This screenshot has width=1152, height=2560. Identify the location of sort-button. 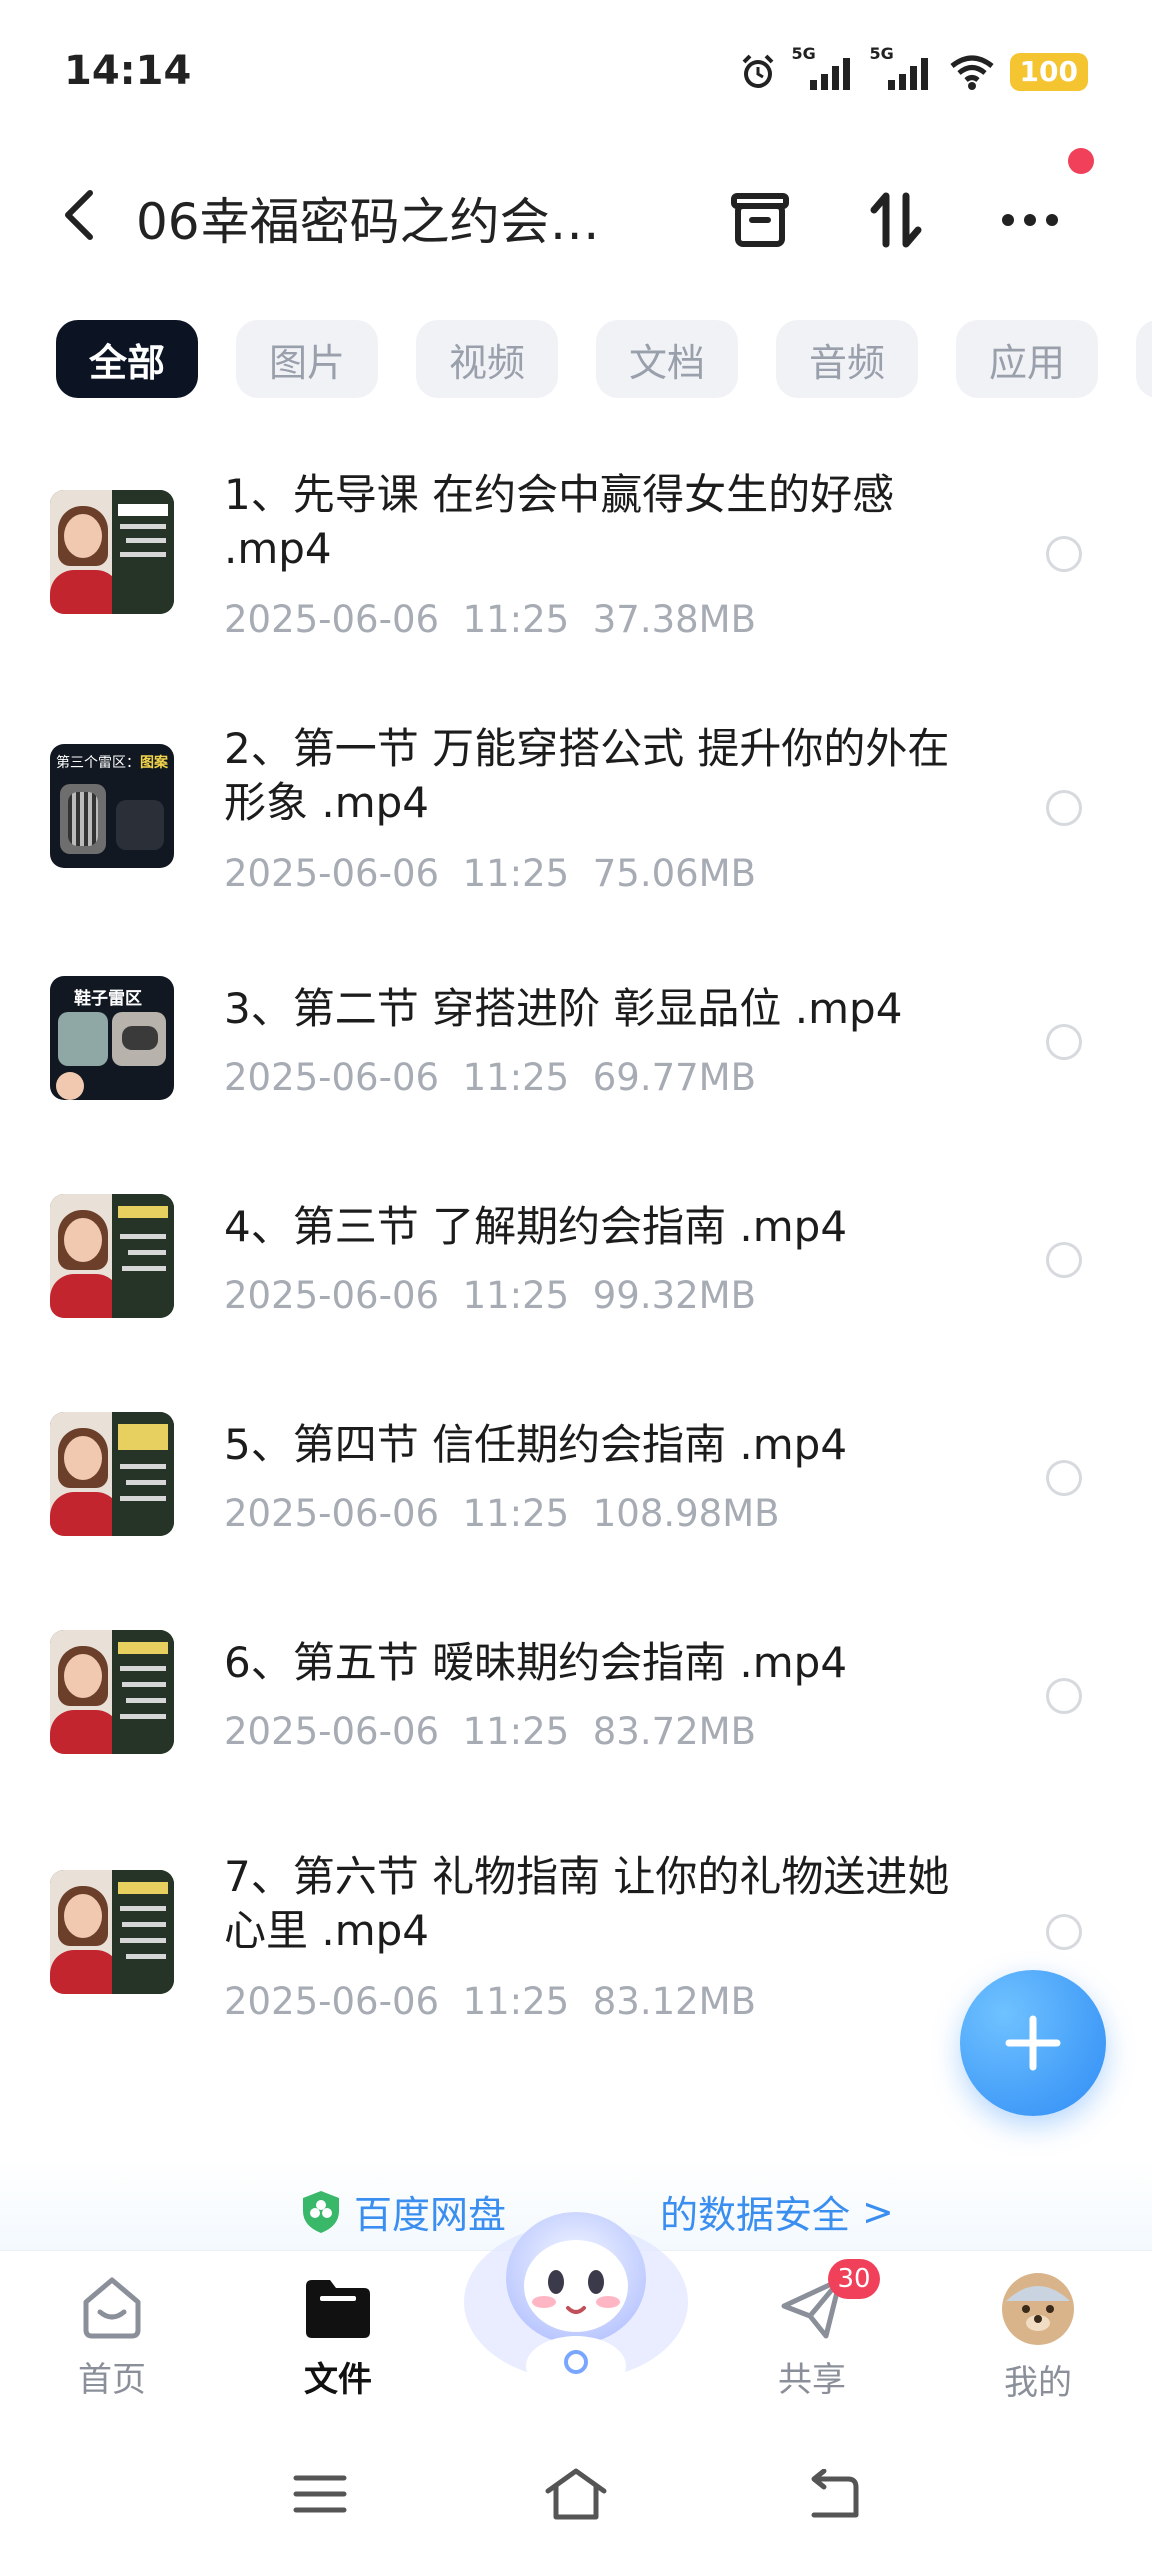
(896, 220).